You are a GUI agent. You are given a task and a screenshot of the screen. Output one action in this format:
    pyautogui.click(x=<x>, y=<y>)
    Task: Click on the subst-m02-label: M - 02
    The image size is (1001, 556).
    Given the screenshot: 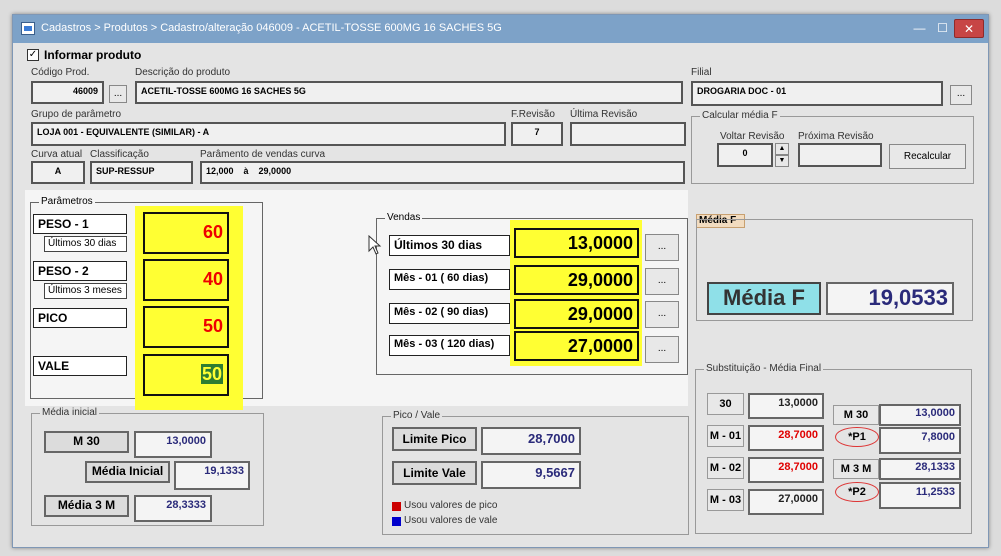 What is the action you would take?
    pyautogui.click(x=725, y=468)
    